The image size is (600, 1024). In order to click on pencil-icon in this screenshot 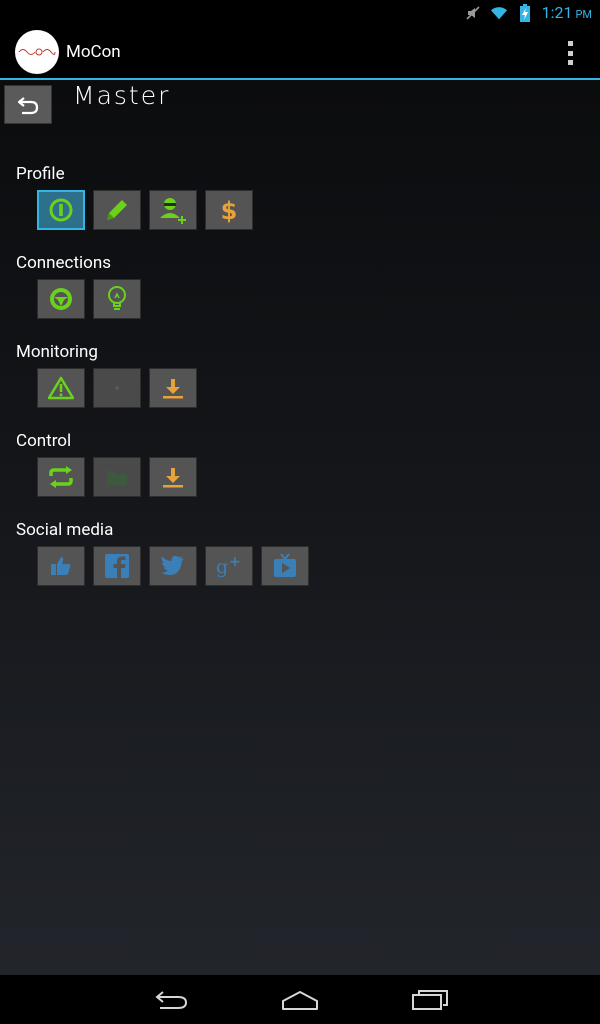, I will do `click(117, 210)`.